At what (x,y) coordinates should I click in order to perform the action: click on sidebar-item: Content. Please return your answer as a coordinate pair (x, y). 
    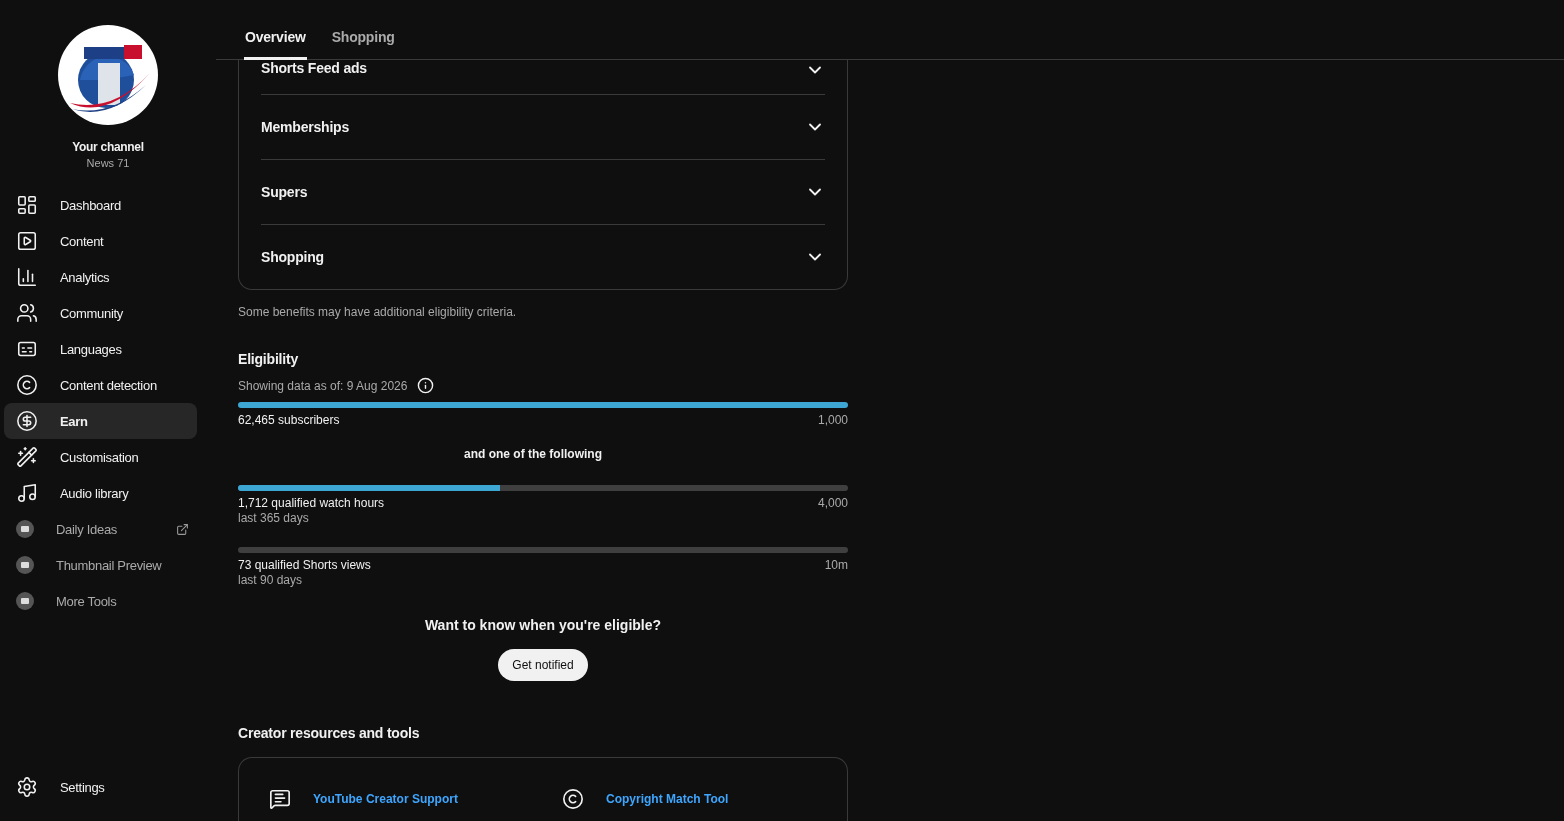
    Looking at the image, I should click on (100, 241).